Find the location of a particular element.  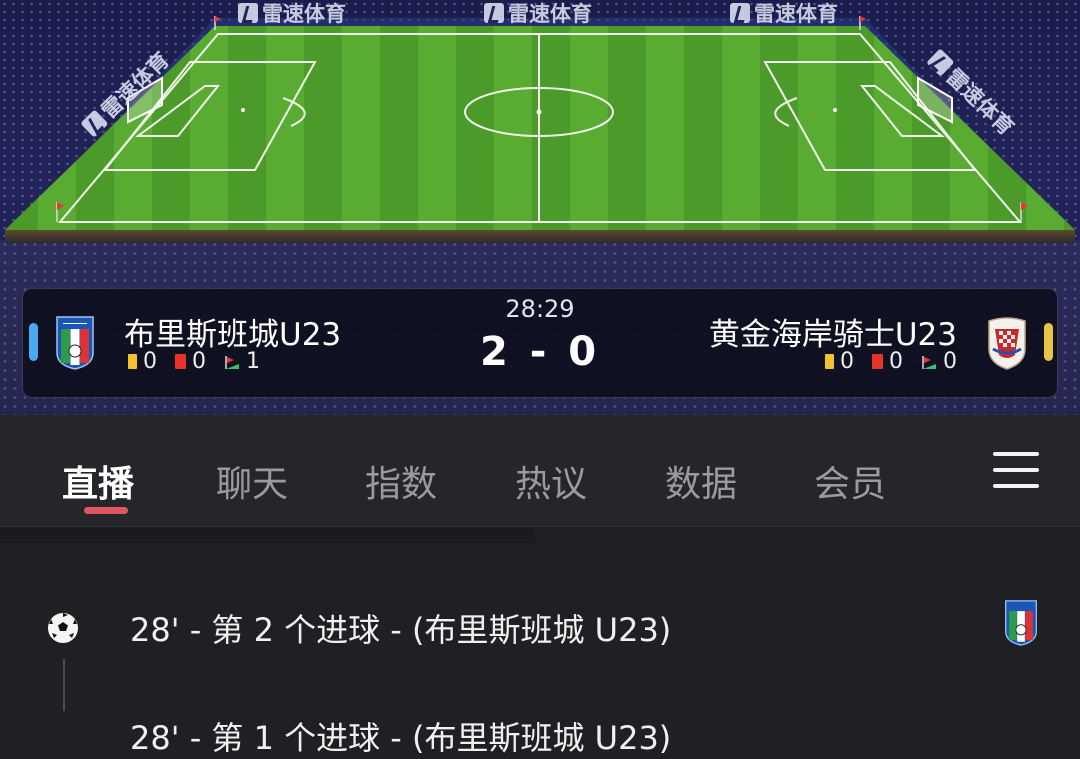

away-team-crest-icon is located at coordinates (1007, 343).